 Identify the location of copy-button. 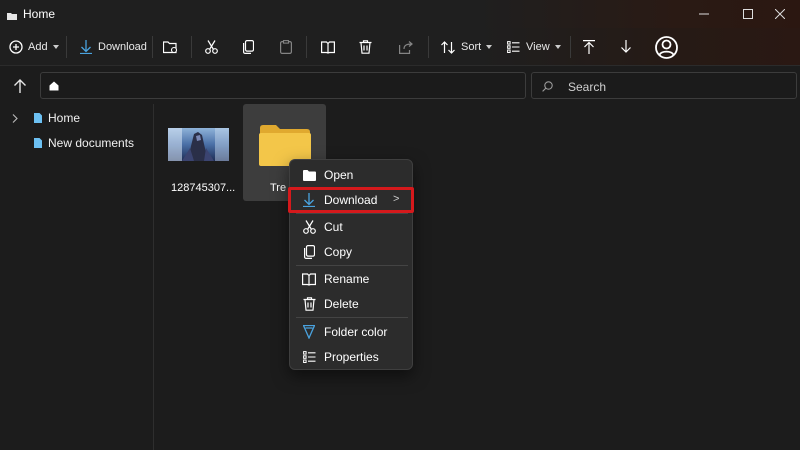
(248, 47).